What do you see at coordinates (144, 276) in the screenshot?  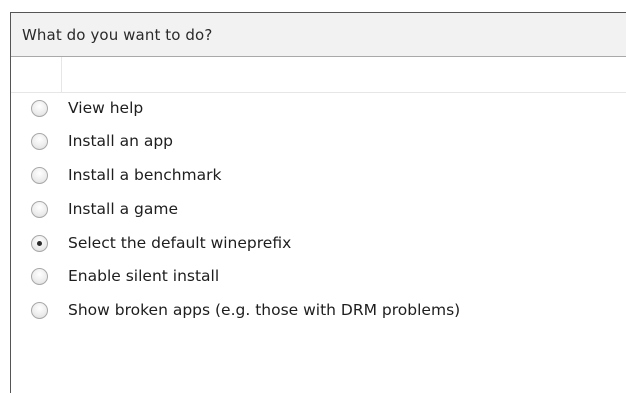 I see `option-label: Enable silent install` at bounding box center [144, 276].